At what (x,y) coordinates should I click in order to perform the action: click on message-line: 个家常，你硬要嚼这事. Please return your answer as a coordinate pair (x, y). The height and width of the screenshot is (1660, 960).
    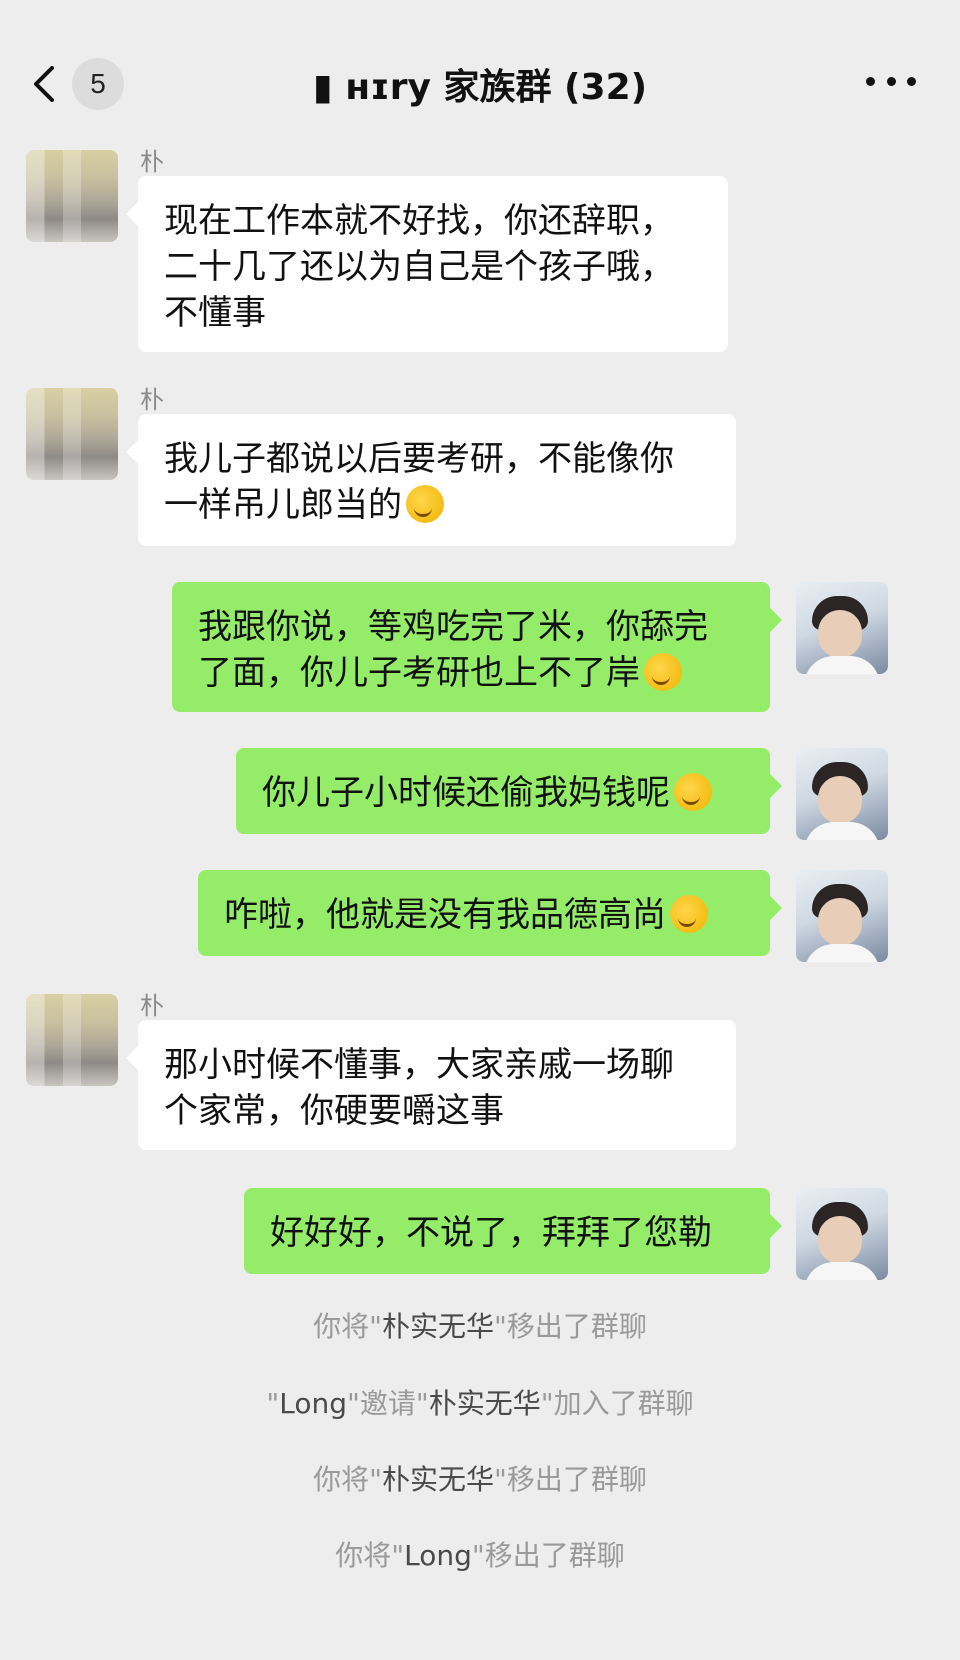
    Looking at the image, I should click on (334, 1111).